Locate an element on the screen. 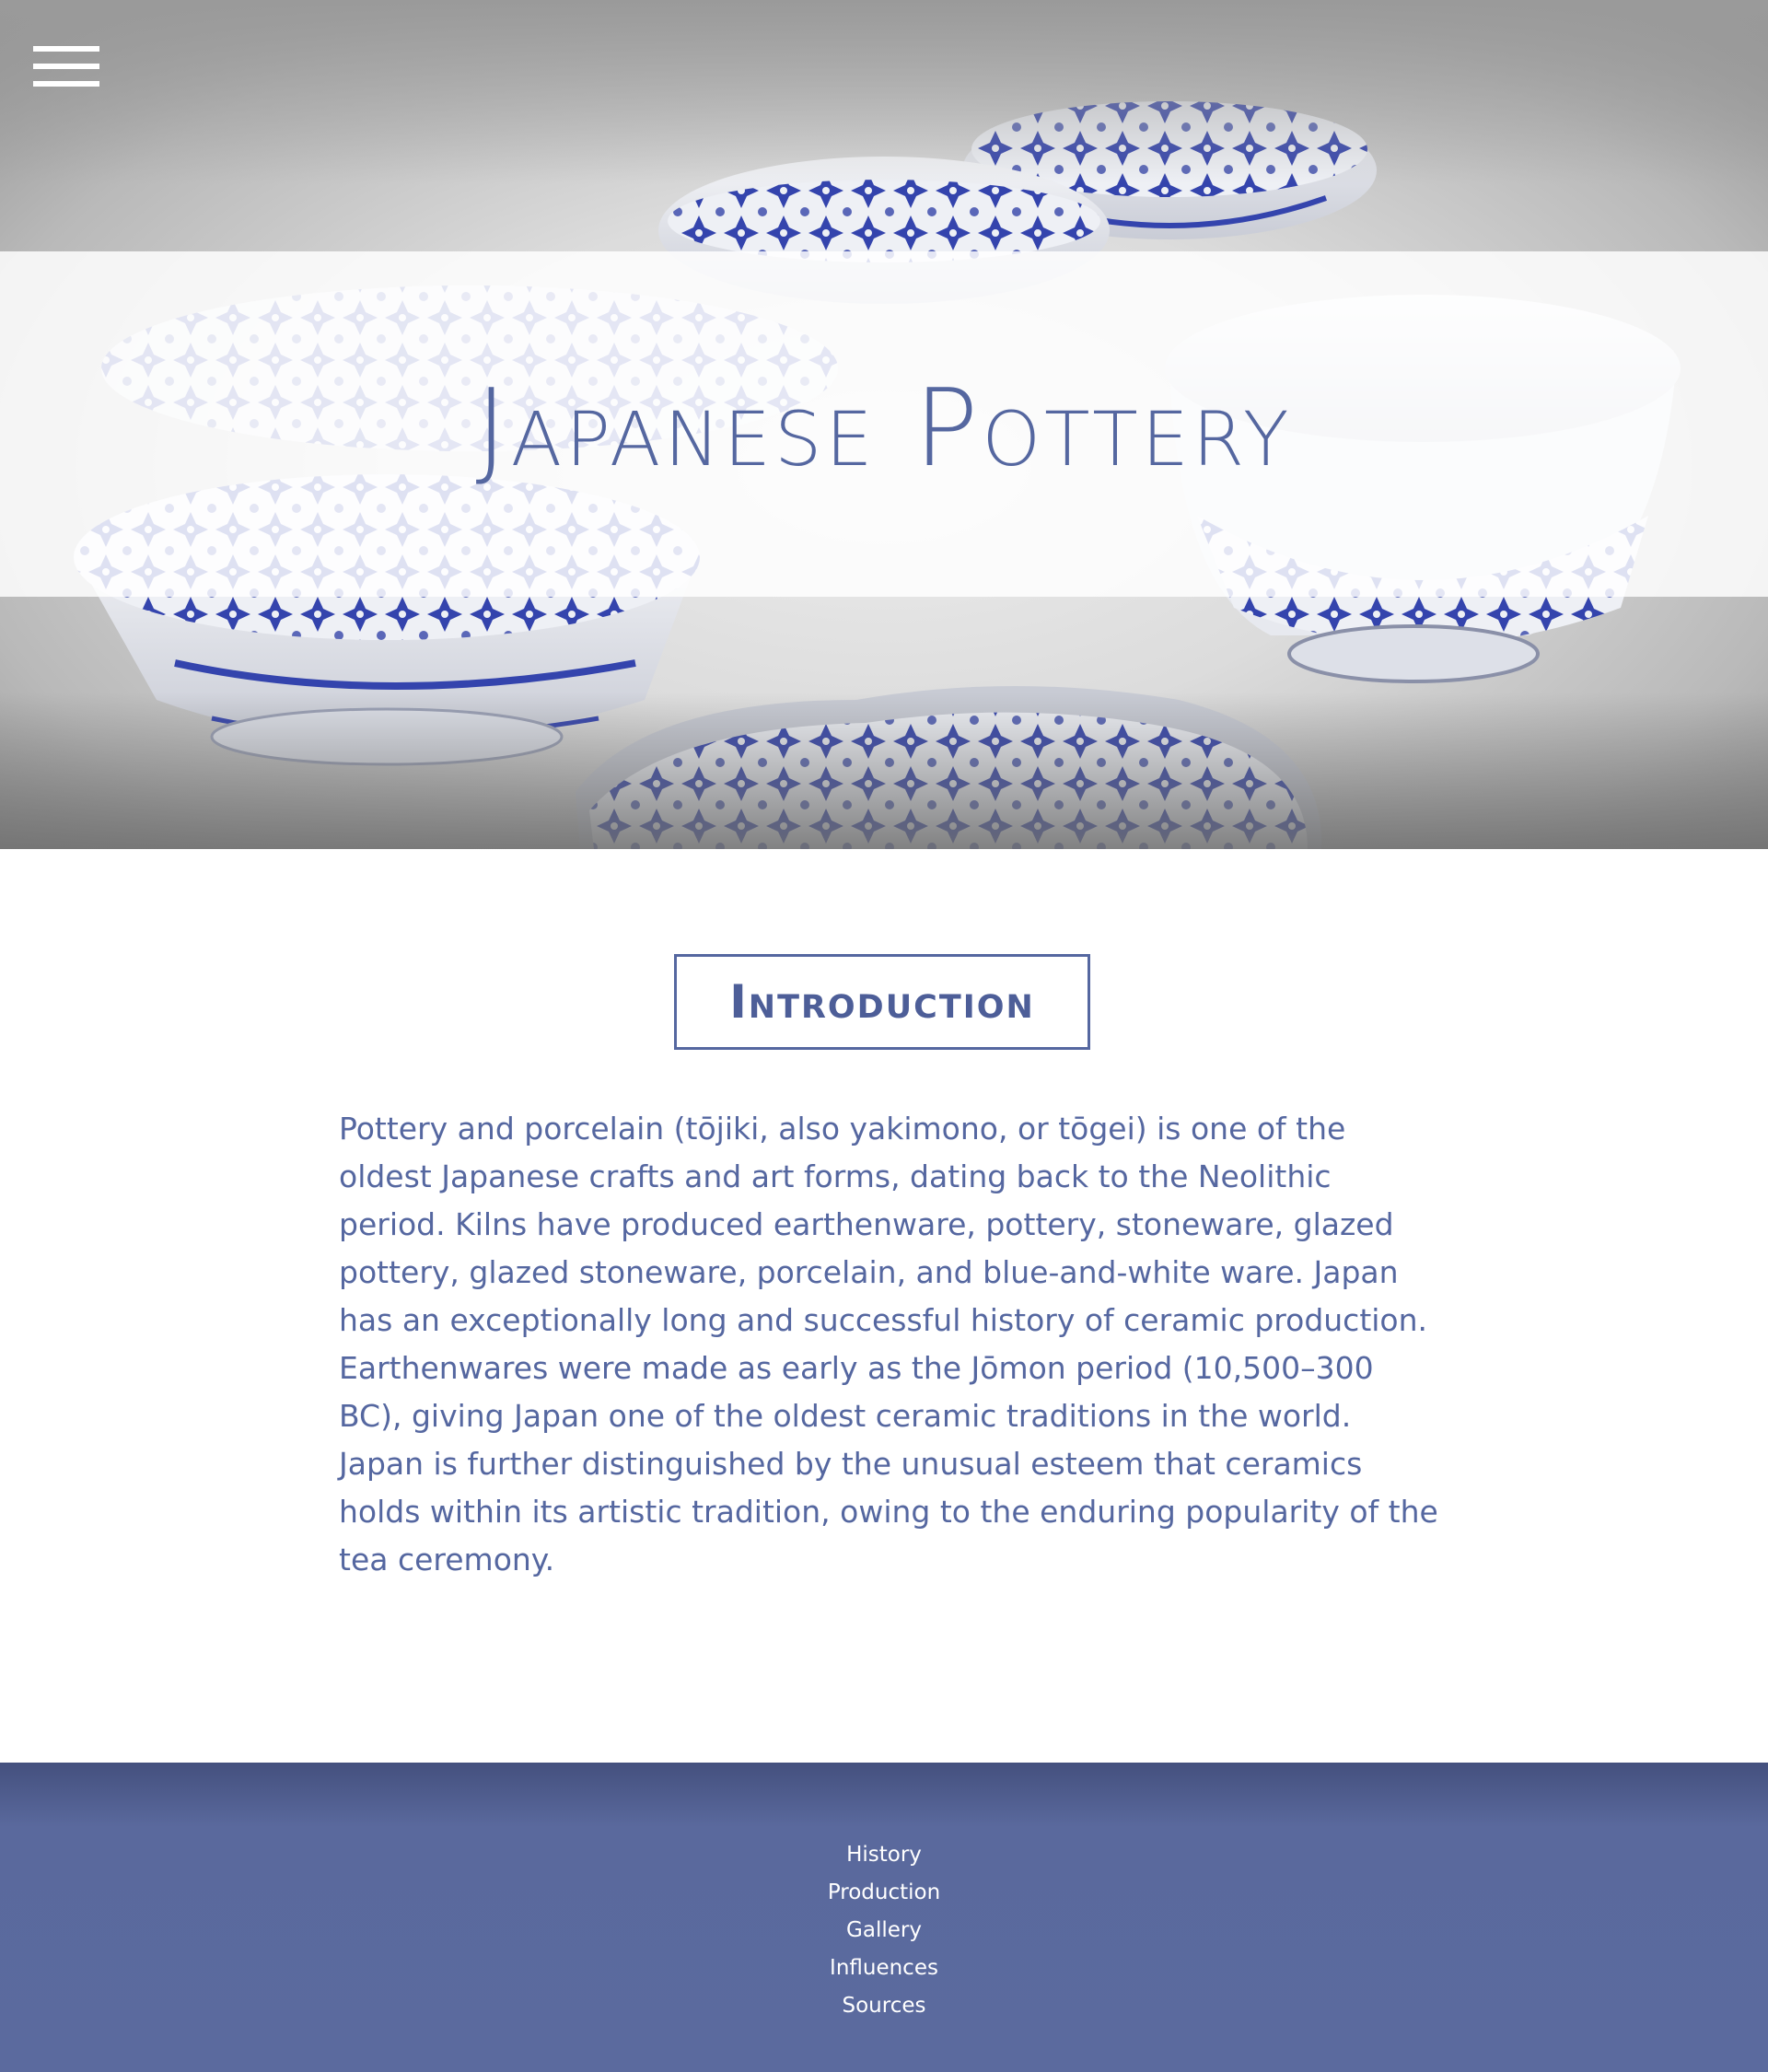 This screenshot has height=2072, width=1768. footer-link-influences: Influences is located at coordinates (884, 1968).